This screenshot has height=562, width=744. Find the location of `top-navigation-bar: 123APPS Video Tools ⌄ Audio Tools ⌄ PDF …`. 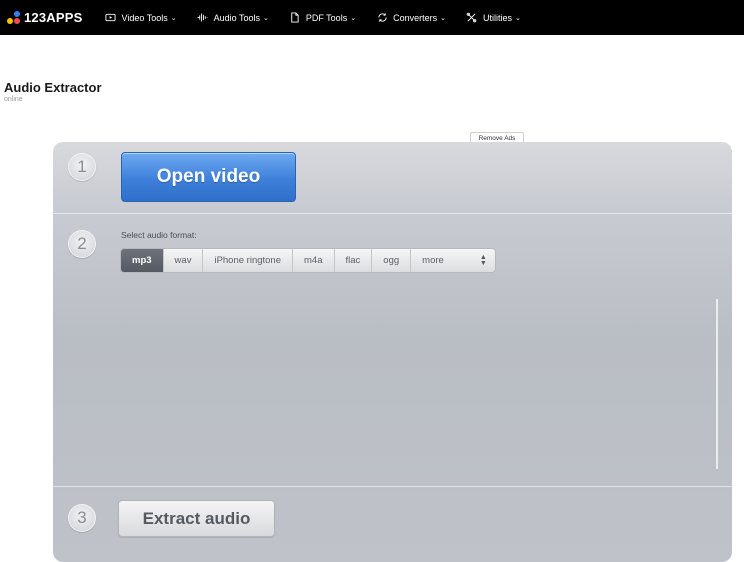

top-navigation-bar: 123APPS Video Tools ⌄ Audio Tools ⌄ PDF … is located at coordinates (372, 17).